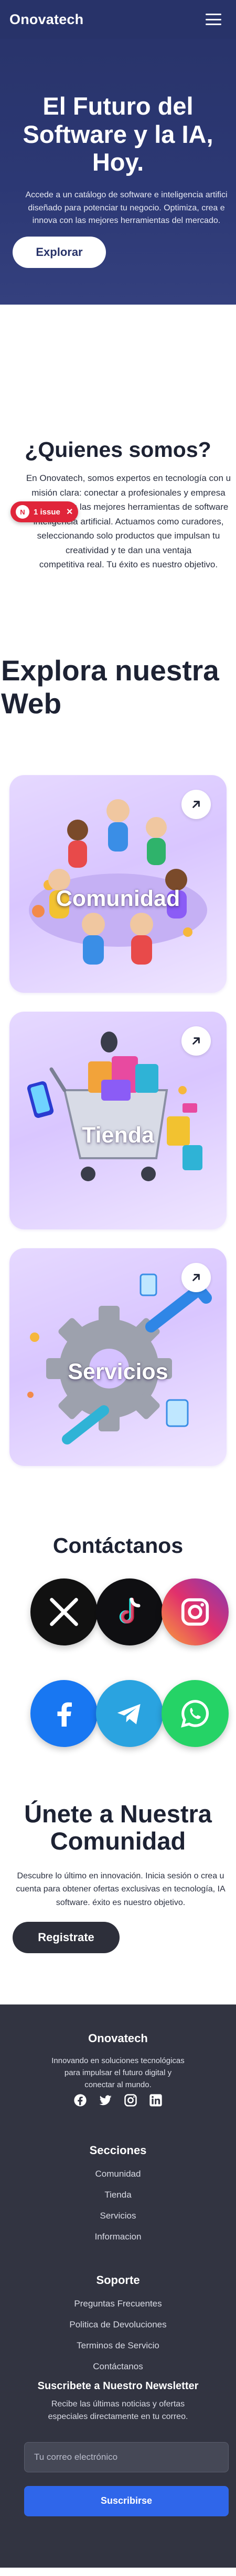 The width and height of the screenshot is (236, 2576). What do you see at coordinates (118, 1827) in the screenshot?
I see `join-title: Únete a Nuestra Comunidad` at bounding box center [118, 1827].